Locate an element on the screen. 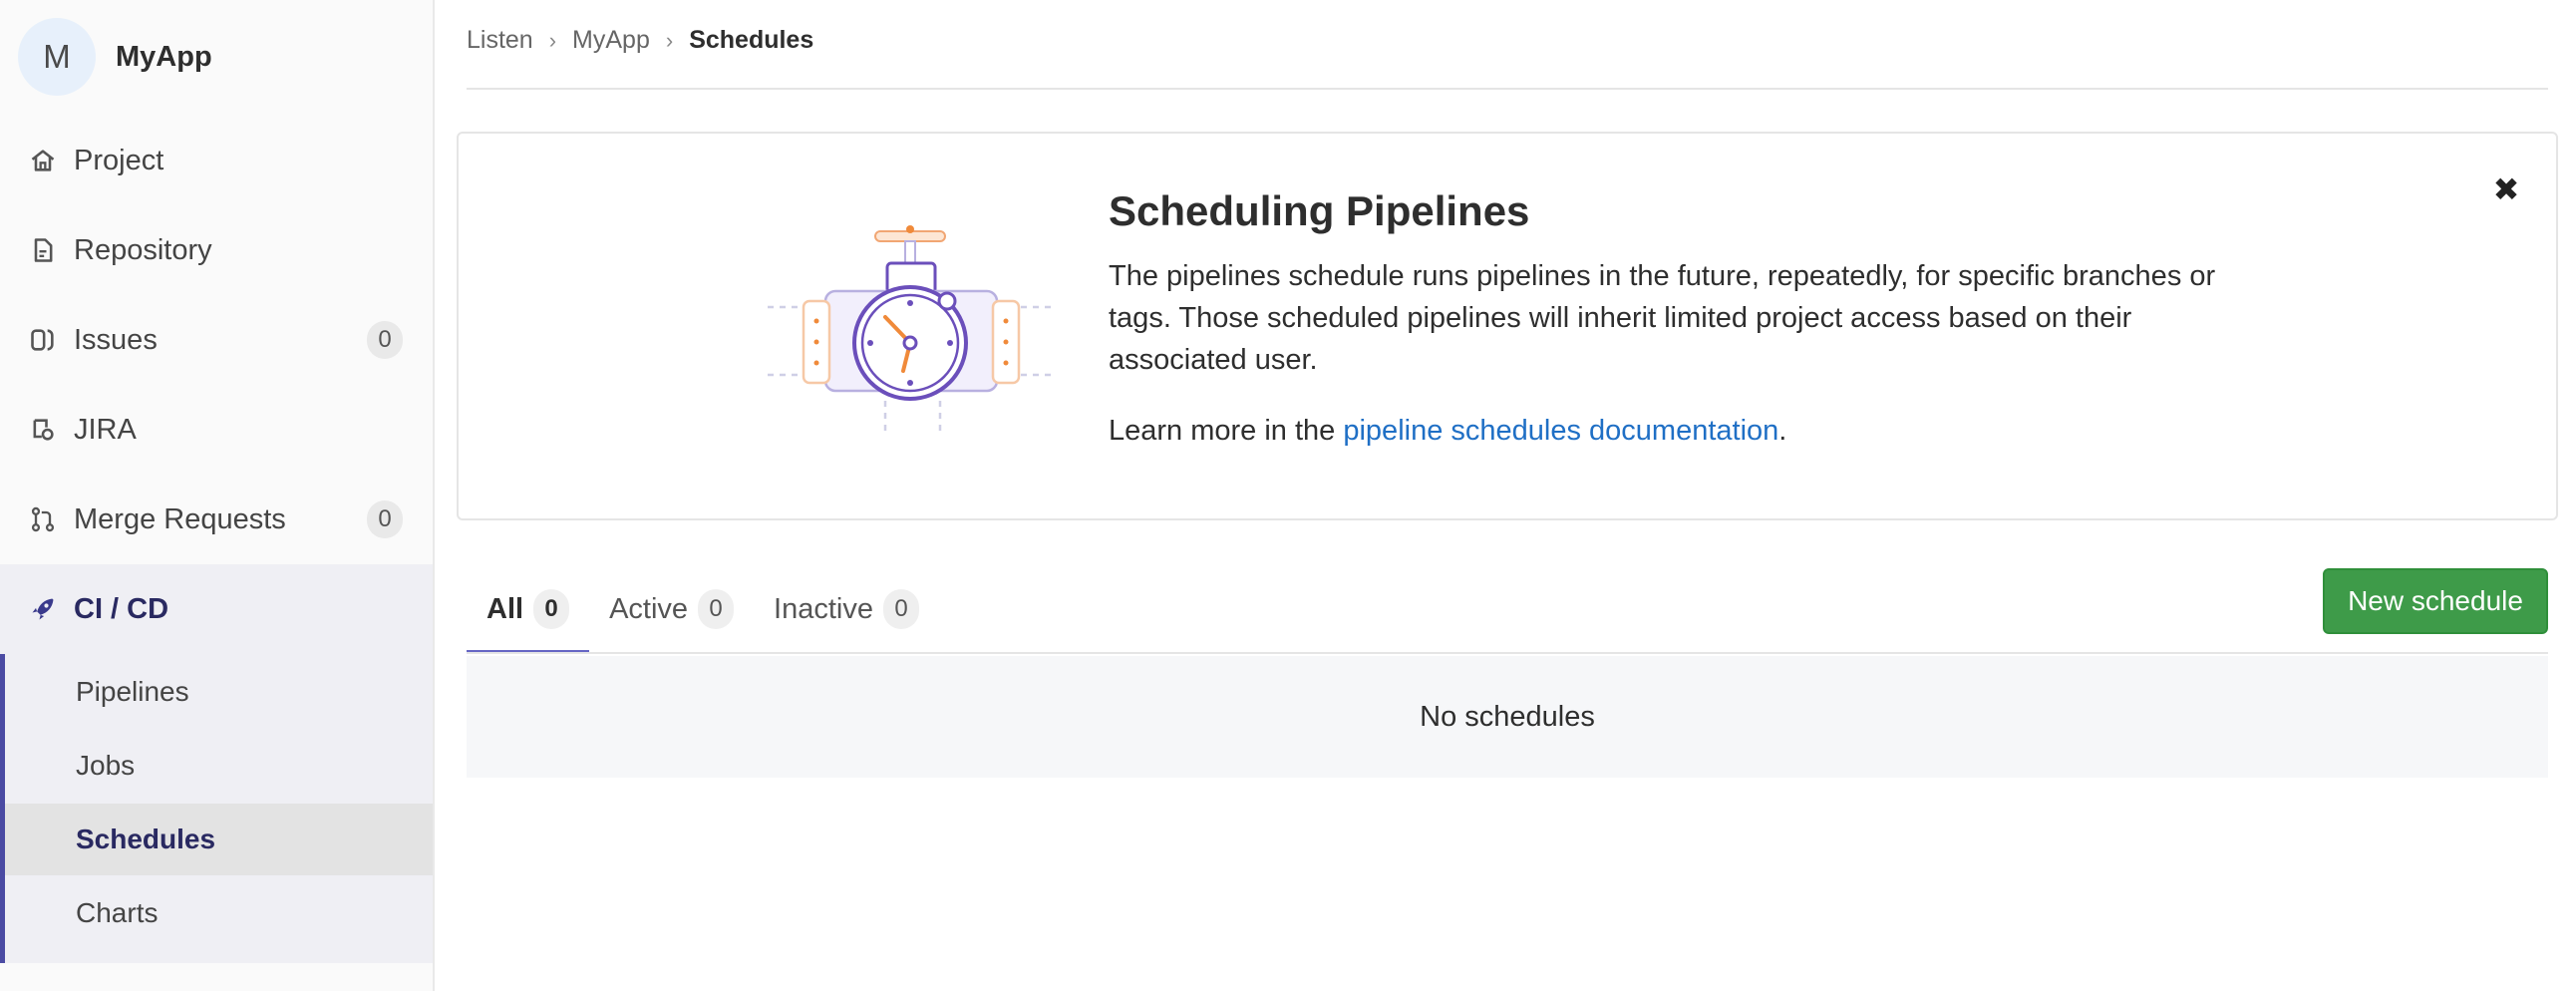 The width and height of the screenshot is (2576, 991). sidebar-item-project: Project is located at coordinates (216, 161).